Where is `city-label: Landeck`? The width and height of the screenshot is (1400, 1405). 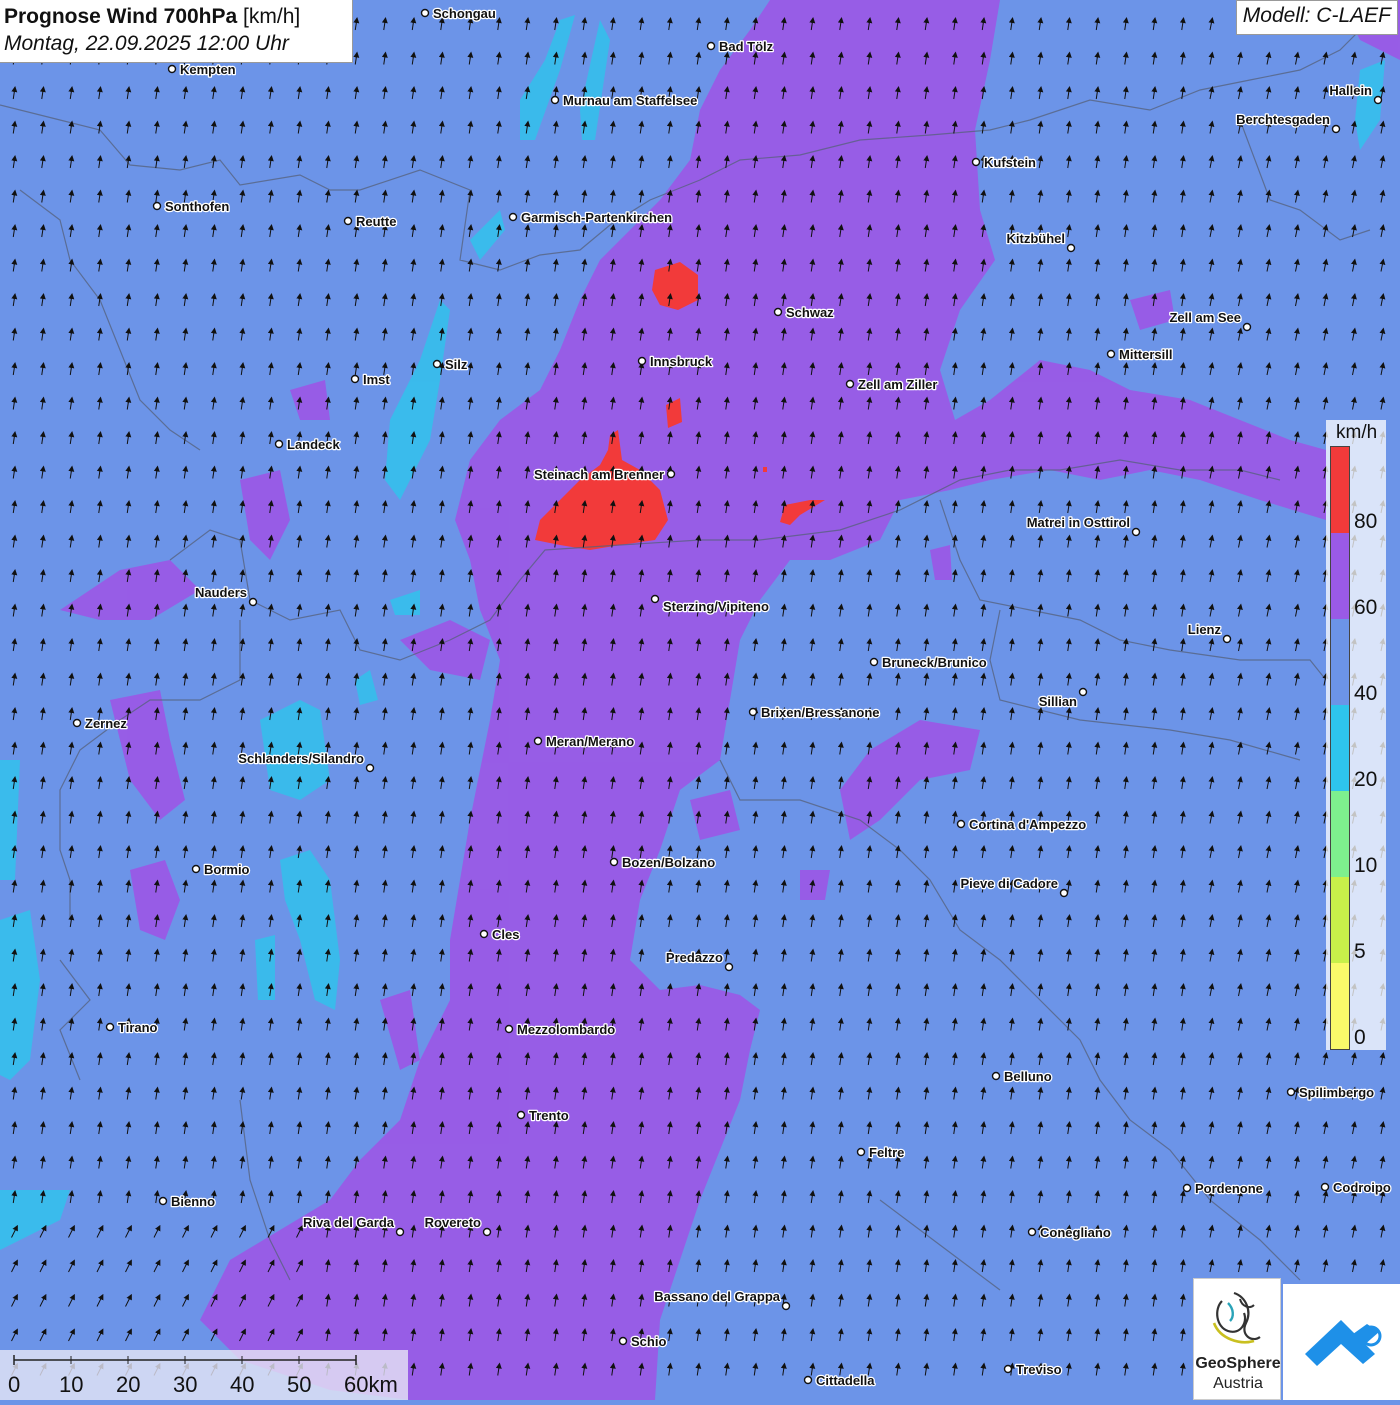 city-label: Landeck is located at coordinates (314, 444).